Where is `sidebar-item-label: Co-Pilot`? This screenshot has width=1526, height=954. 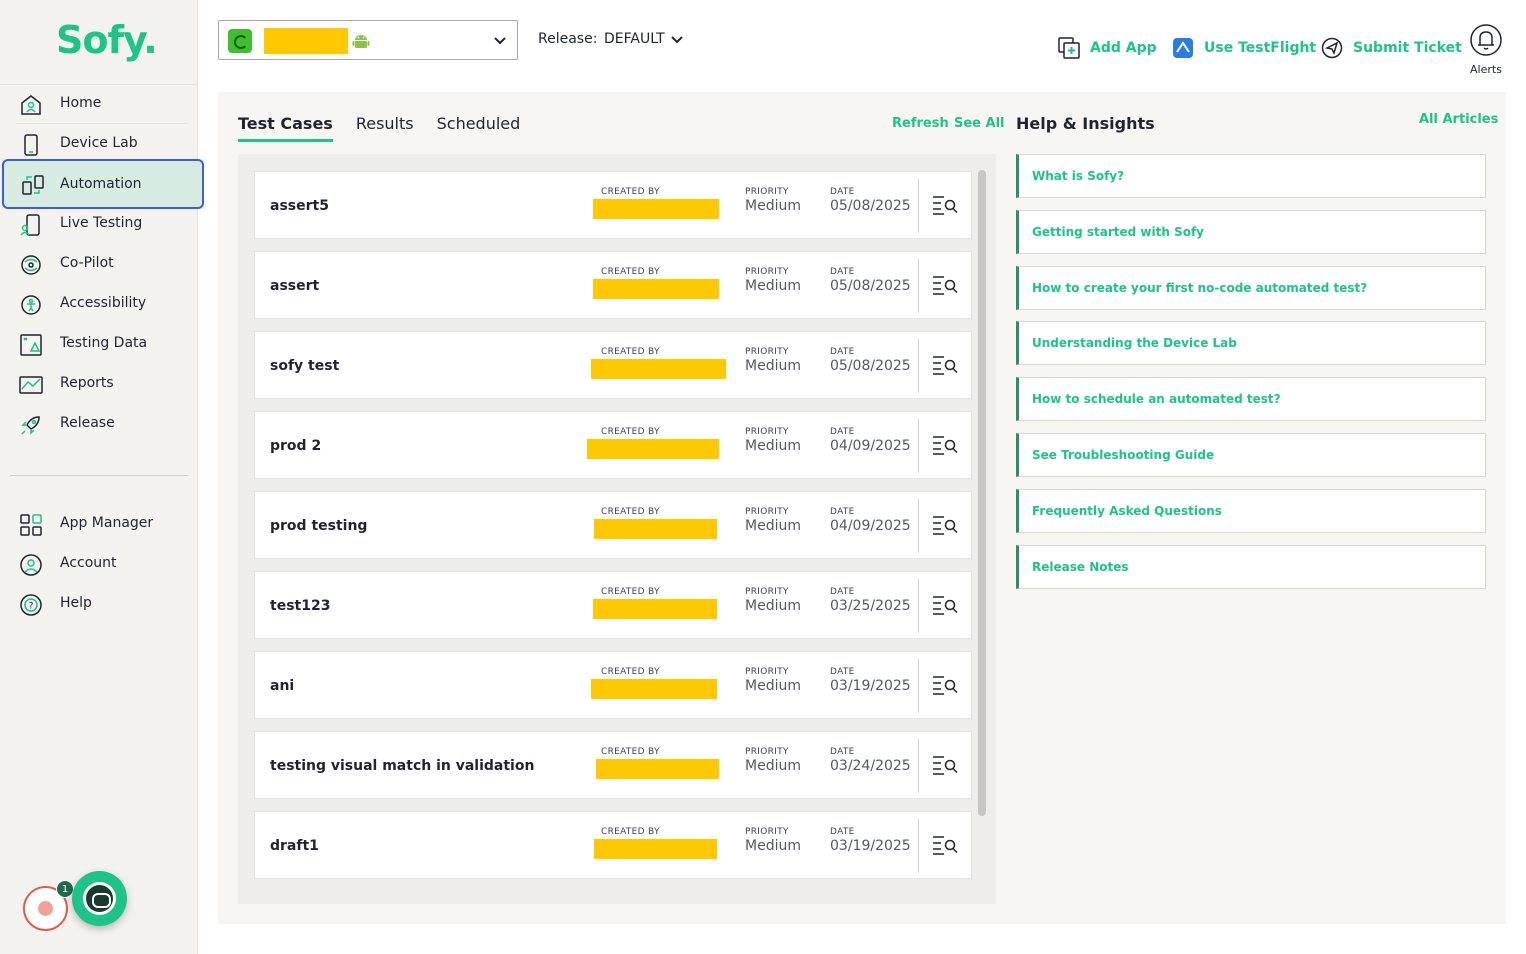
sidebar-item-label: Co-Pilot is located at coordinates (87, 263).